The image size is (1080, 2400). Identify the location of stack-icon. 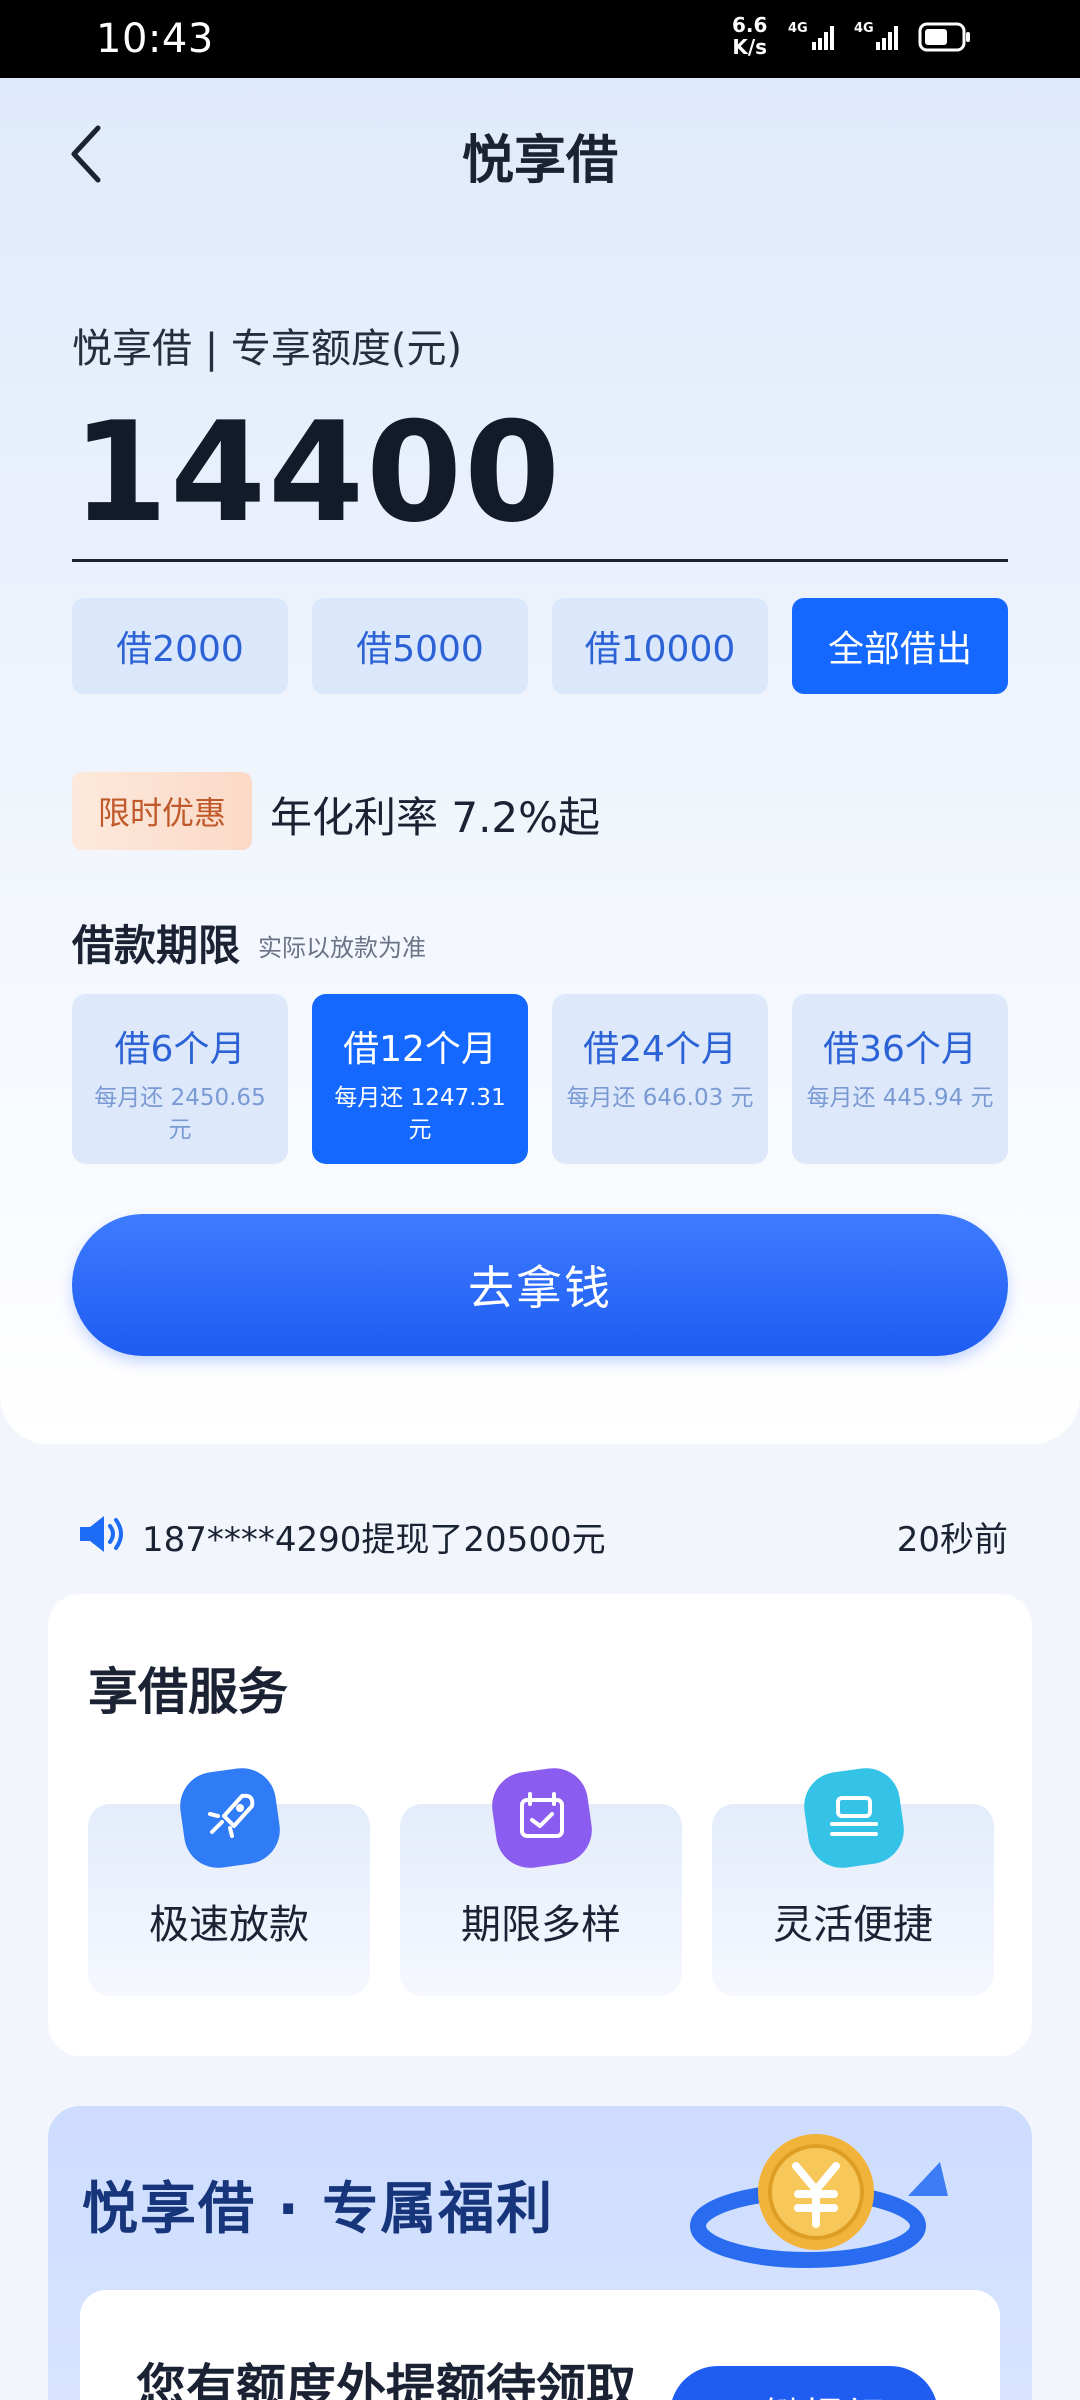
(854, 1818).